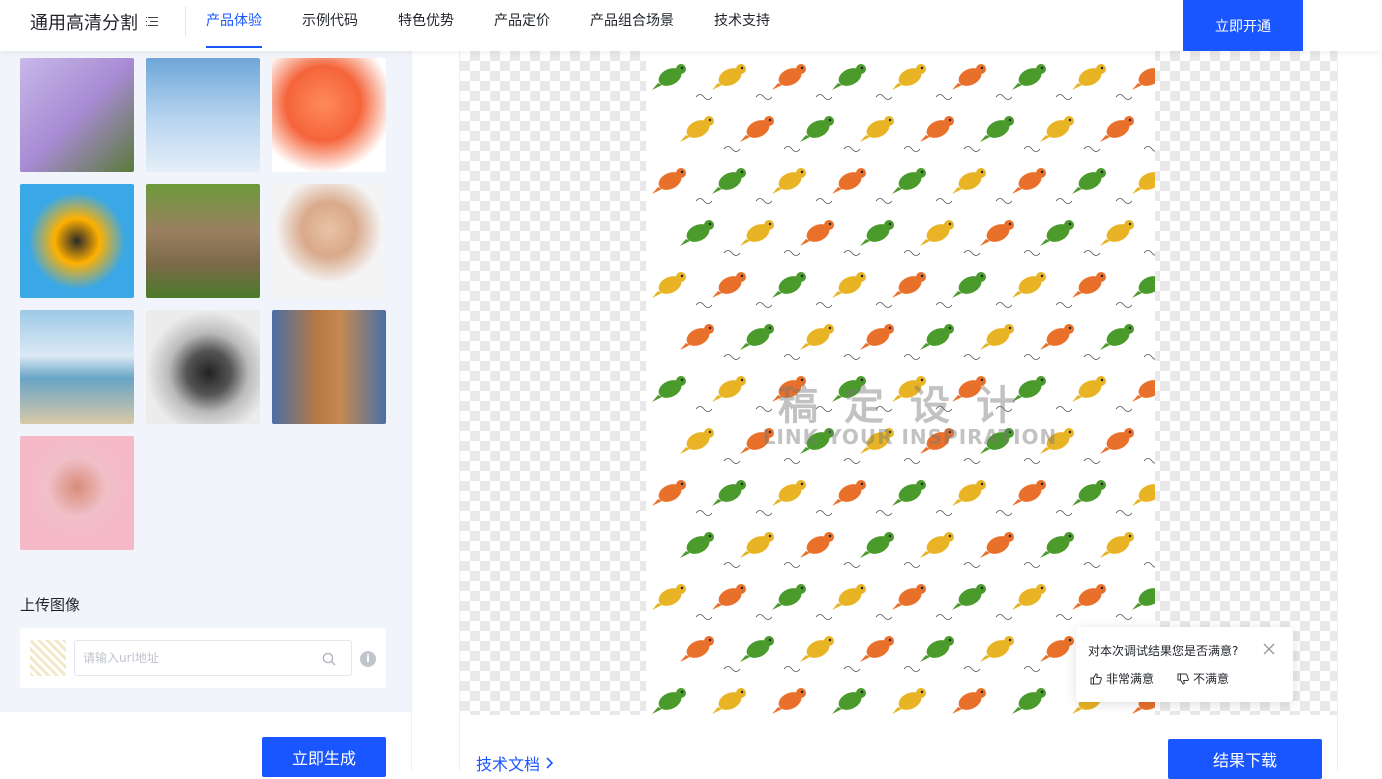 The height and width of the screenshot is (779, 1382). Describe the element at coordinates (329, 115) in the screenshot. I see `sample-image-salmon` at that location.